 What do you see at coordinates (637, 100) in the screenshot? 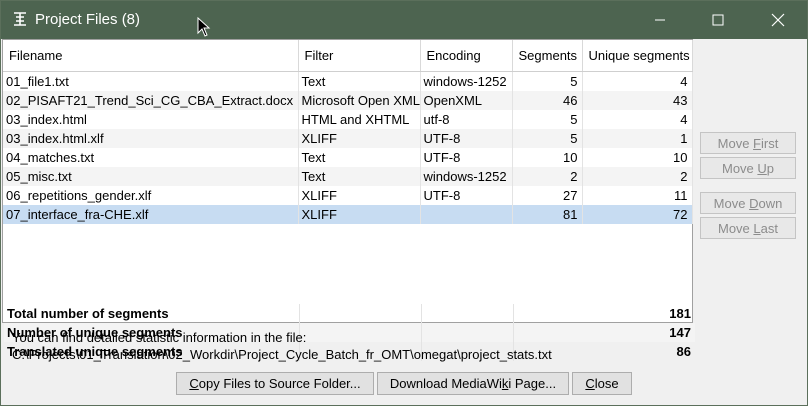
I see `cell-unique-segments: 43` at bounding box center [637, 100].